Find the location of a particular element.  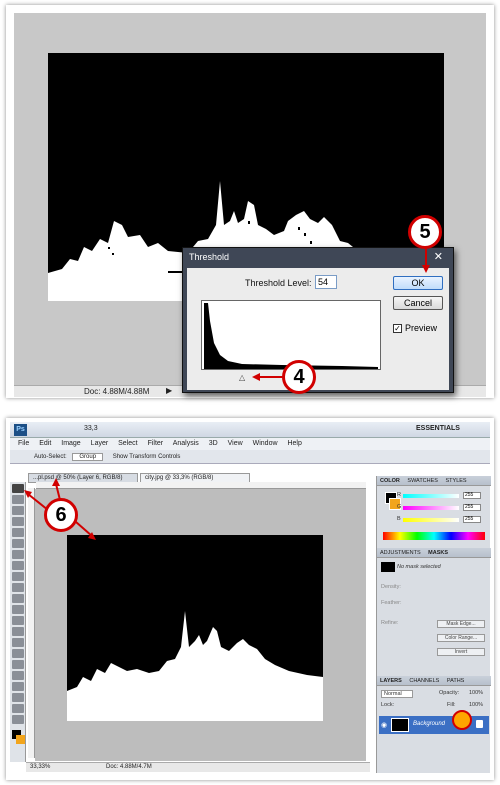

callout-arrows is located at coordinates (341, 315).